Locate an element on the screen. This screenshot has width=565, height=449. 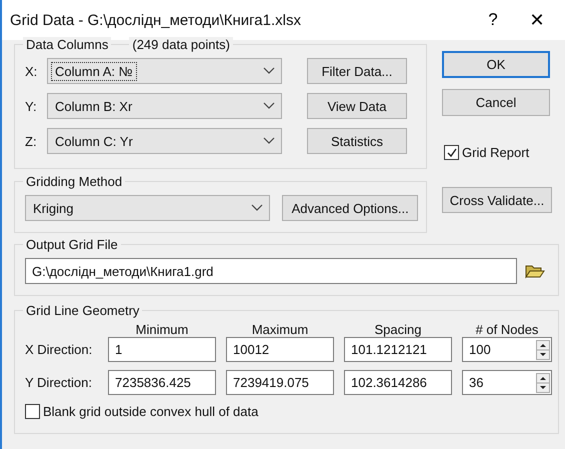
input-field: 102.3614286 is located at coordinates (398, 382).